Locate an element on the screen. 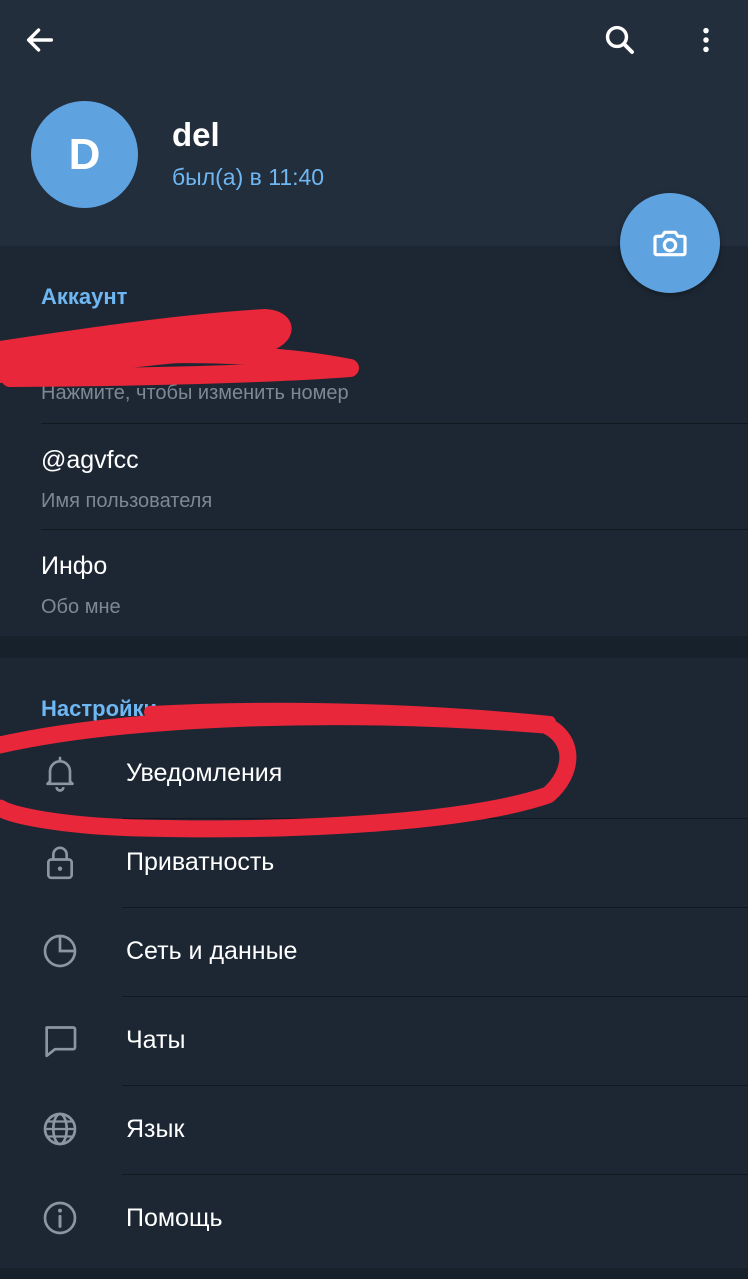 This screenshot has width=748, height=1279. settings-item-help: Помощь is located at coordinates (374, 1218).